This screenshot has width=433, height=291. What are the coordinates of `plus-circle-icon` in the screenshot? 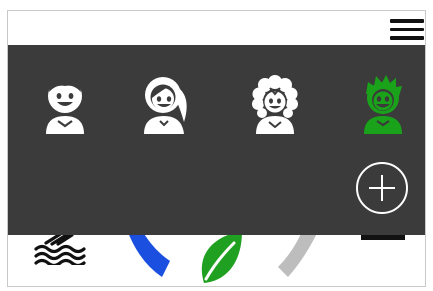 It's located at (382, 188).